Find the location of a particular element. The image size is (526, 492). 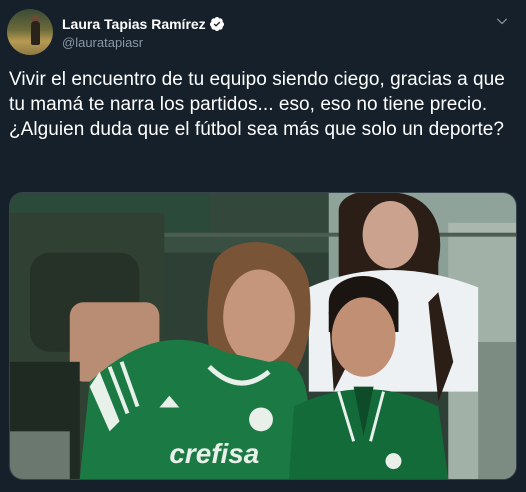

tweet-header: Laura Tapias Ramírez @lauratapiasr is located at coordinates (116, 32).